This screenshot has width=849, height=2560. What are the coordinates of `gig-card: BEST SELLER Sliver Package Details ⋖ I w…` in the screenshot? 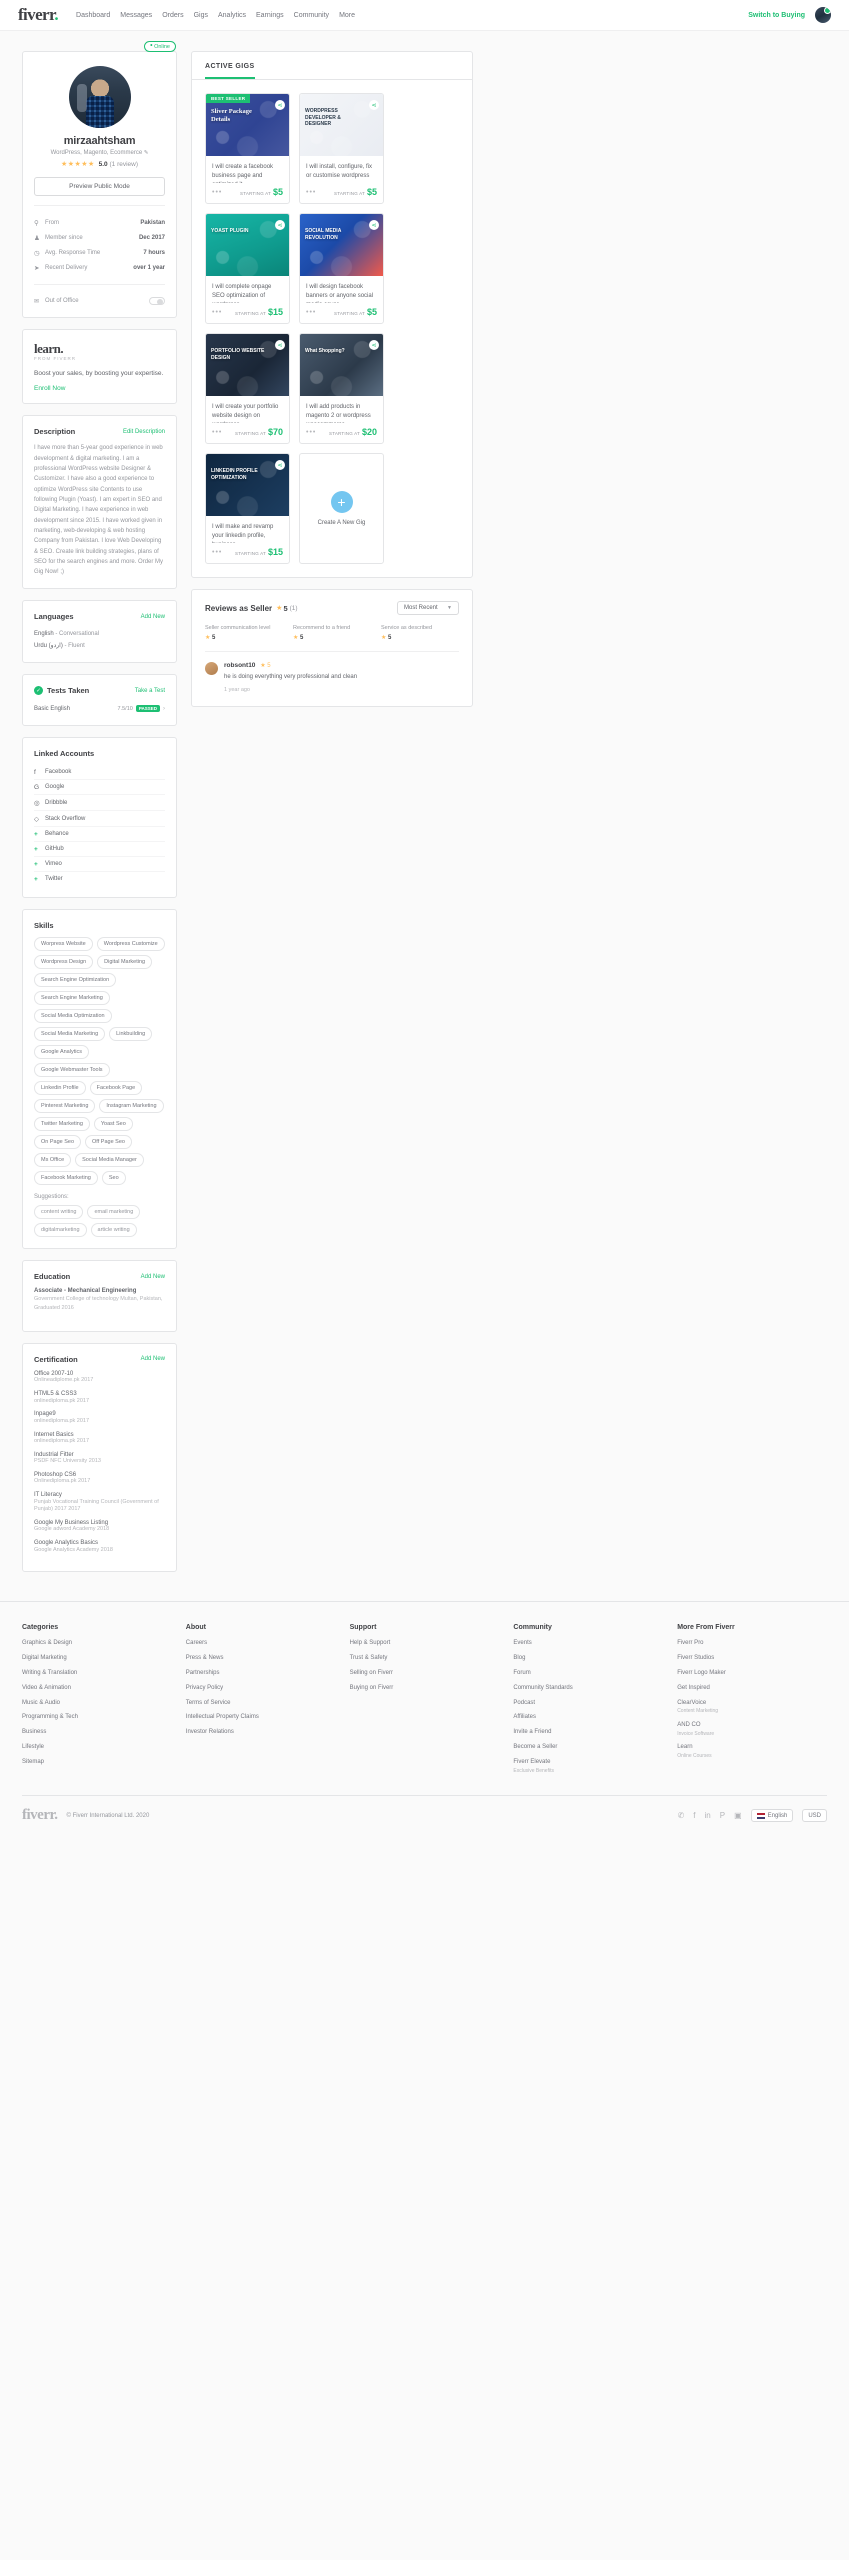 It's located at (247, 148).